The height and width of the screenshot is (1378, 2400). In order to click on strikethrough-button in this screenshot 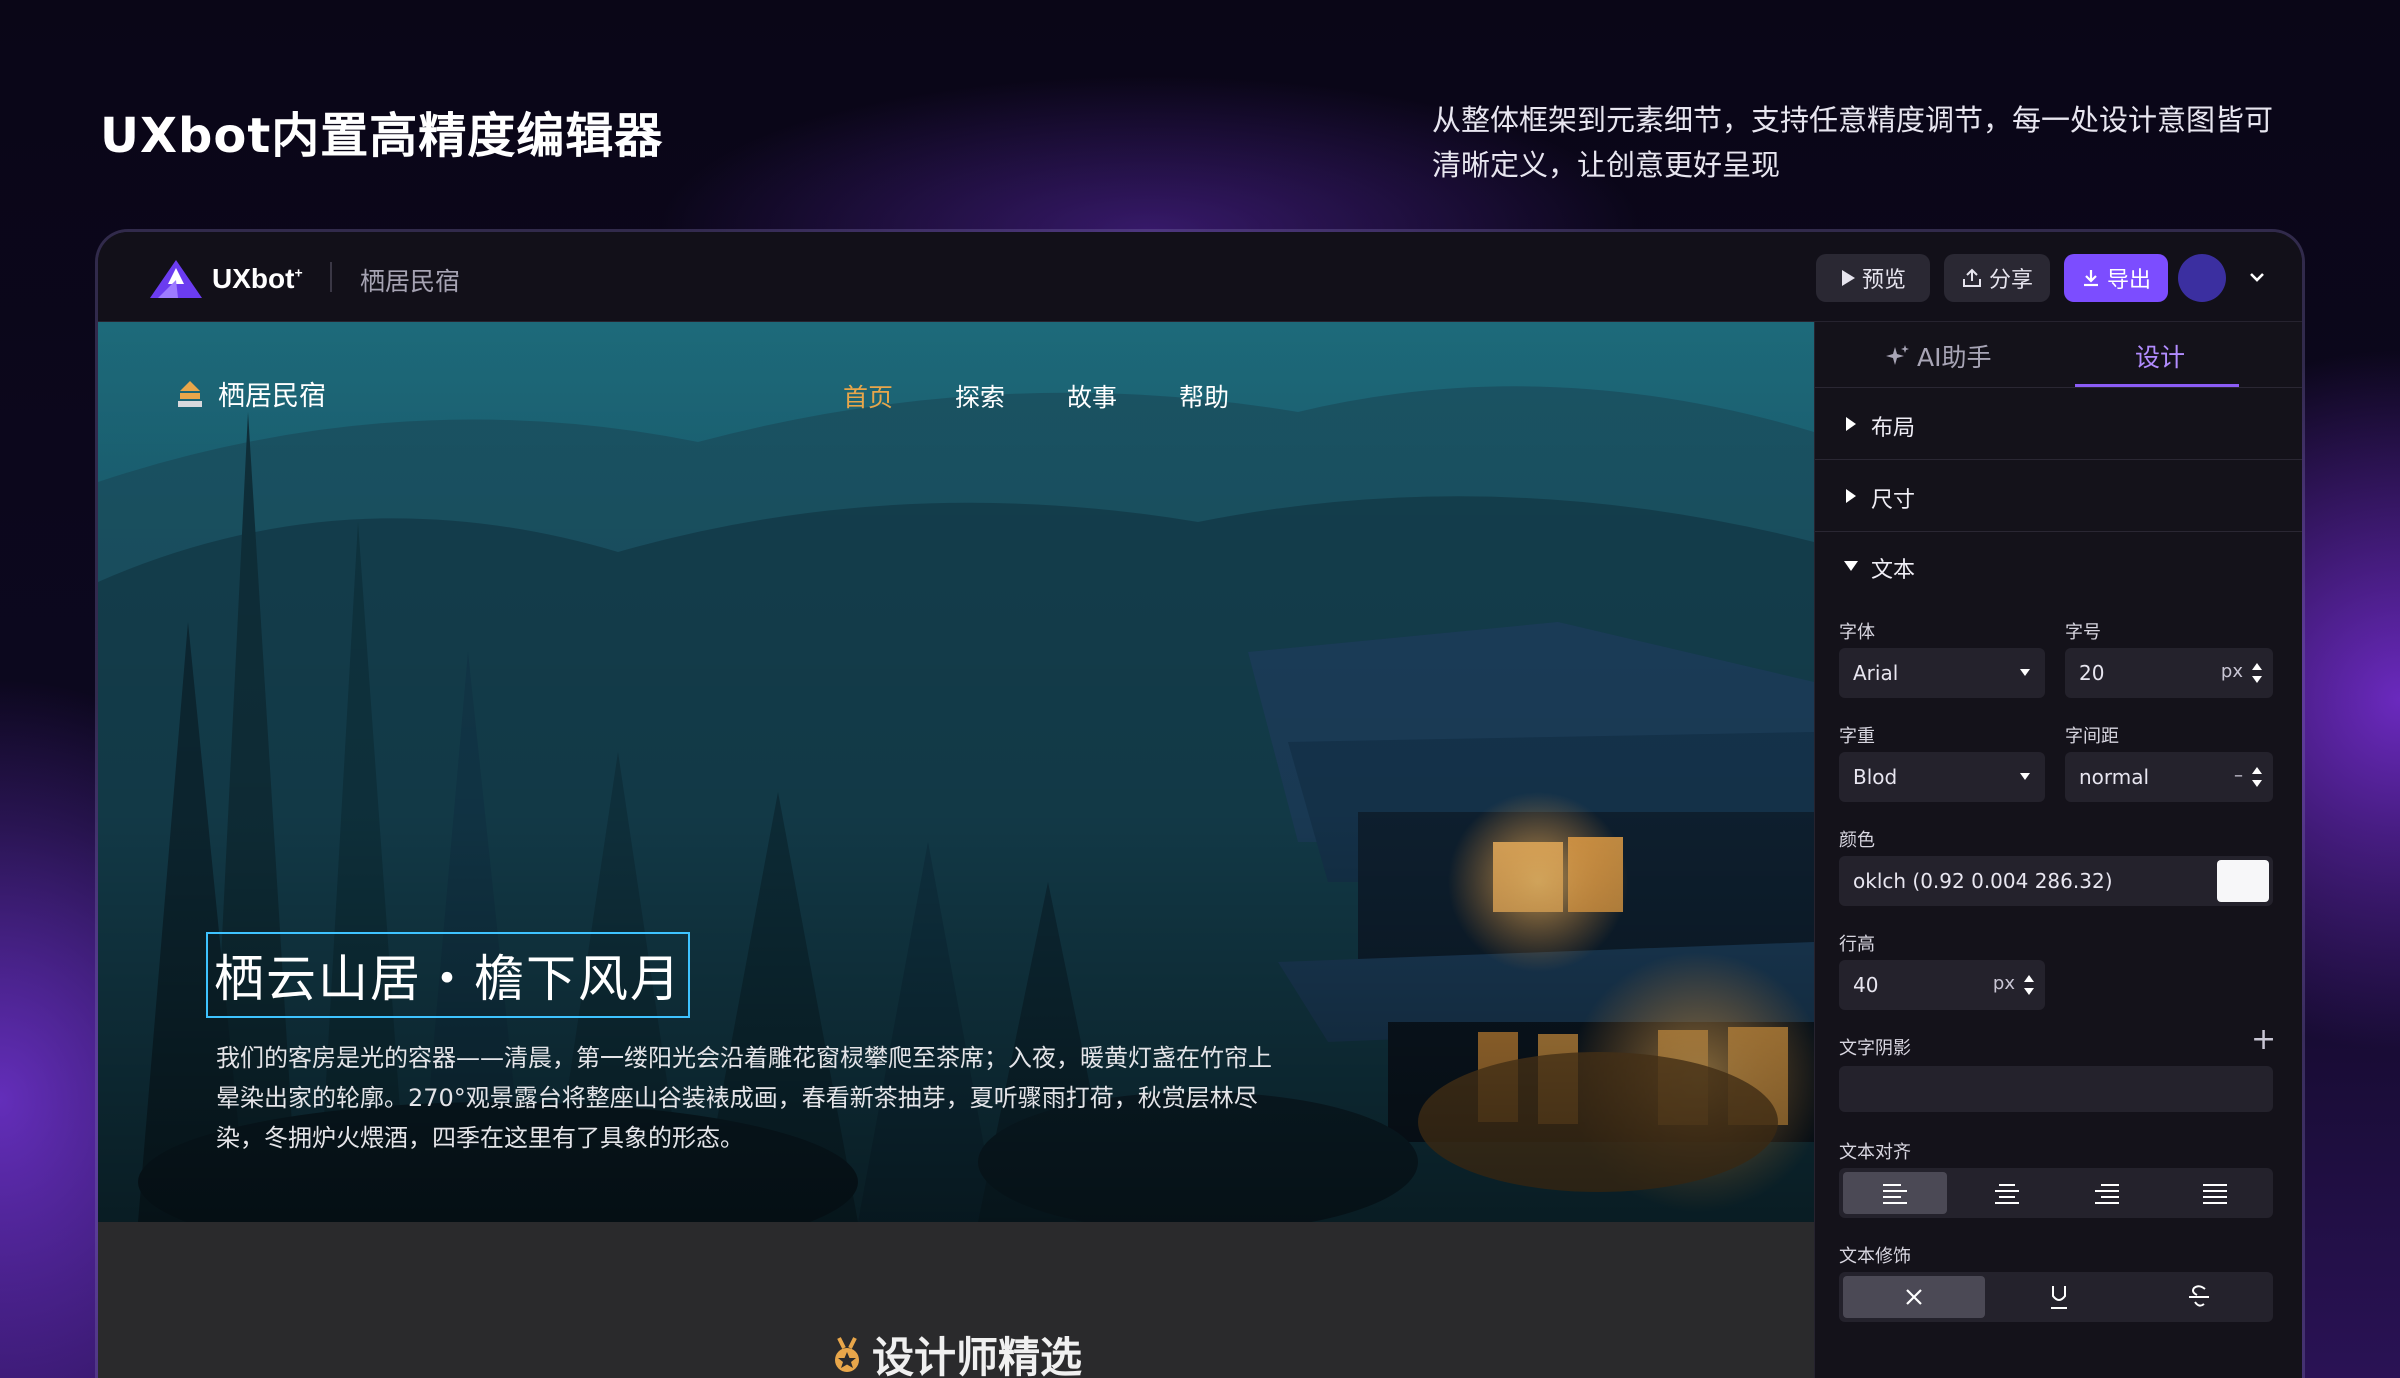, I will do `click(2199, 1297)`.